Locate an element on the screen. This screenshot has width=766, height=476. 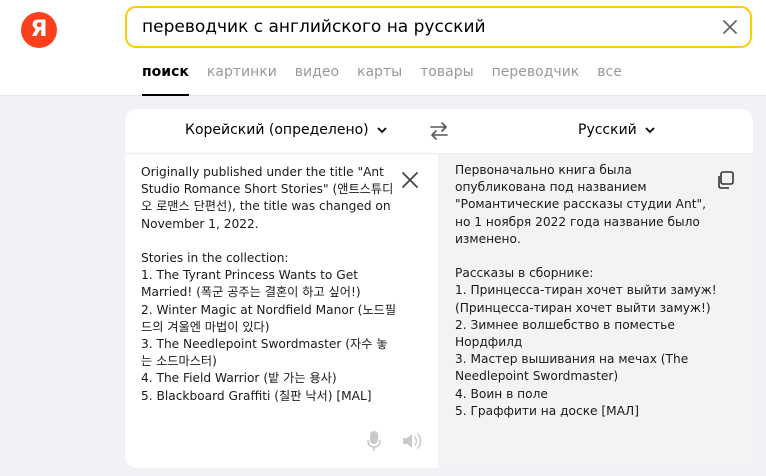
language-bar: Корейский (определено) Русский is located at coordinates (439, 131).